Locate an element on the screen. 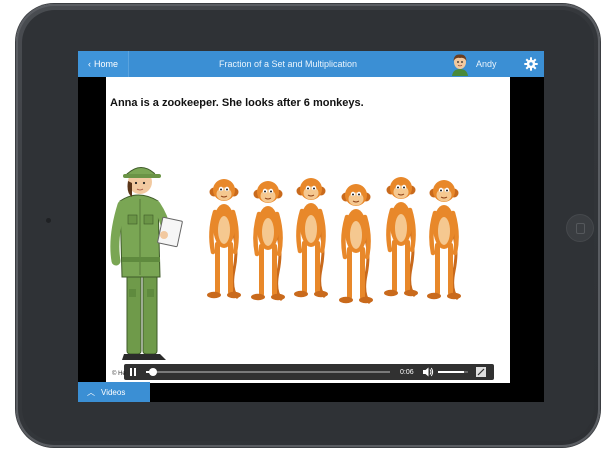 This screenshot has width=605, height=452. volume-slider is located at coordinates (453, 372).